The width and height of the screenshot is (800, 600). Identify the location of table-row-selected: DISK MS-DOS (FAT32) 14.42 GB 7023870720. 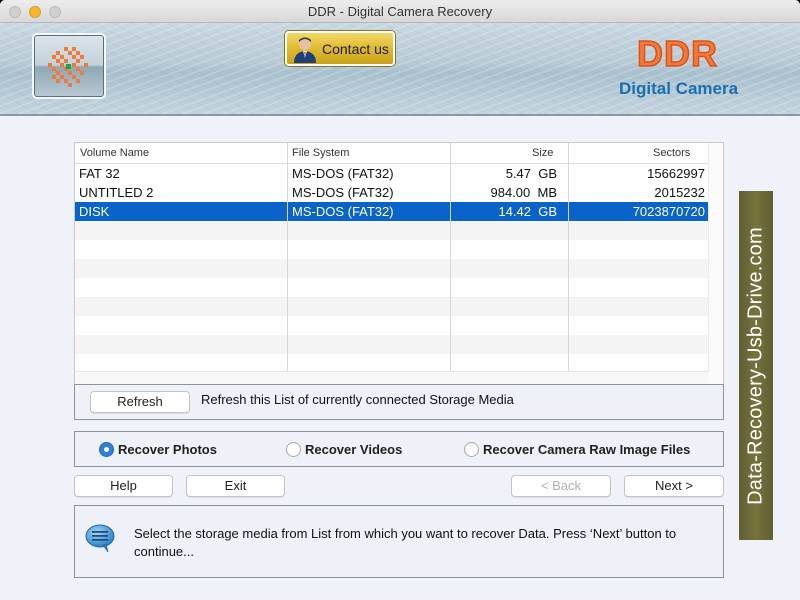
(392, 211).